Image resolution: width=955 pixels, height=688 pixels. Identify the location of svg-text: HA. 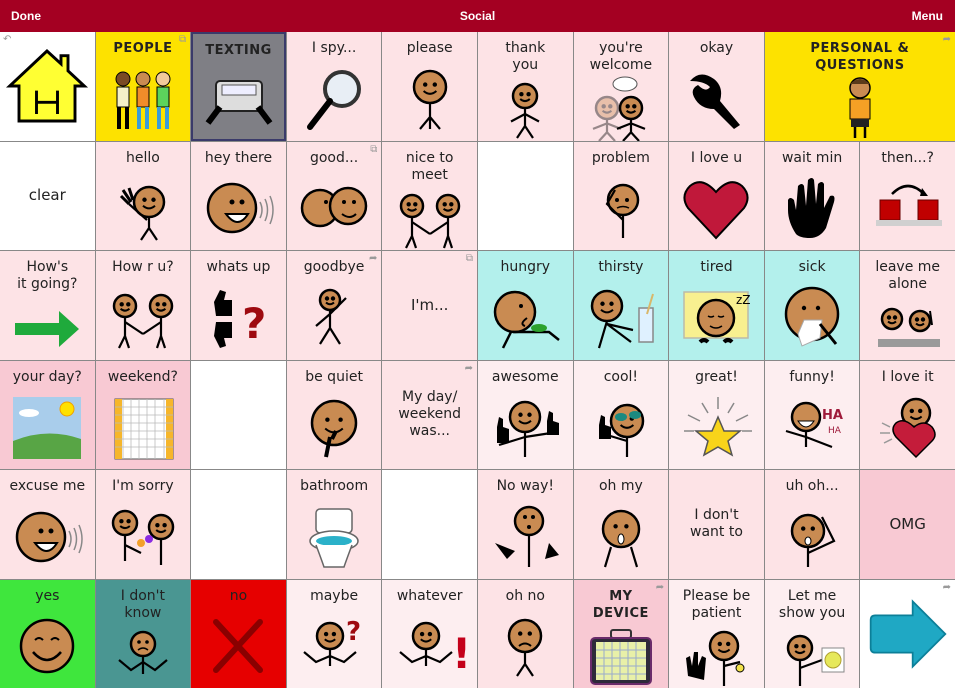
(832, 415).